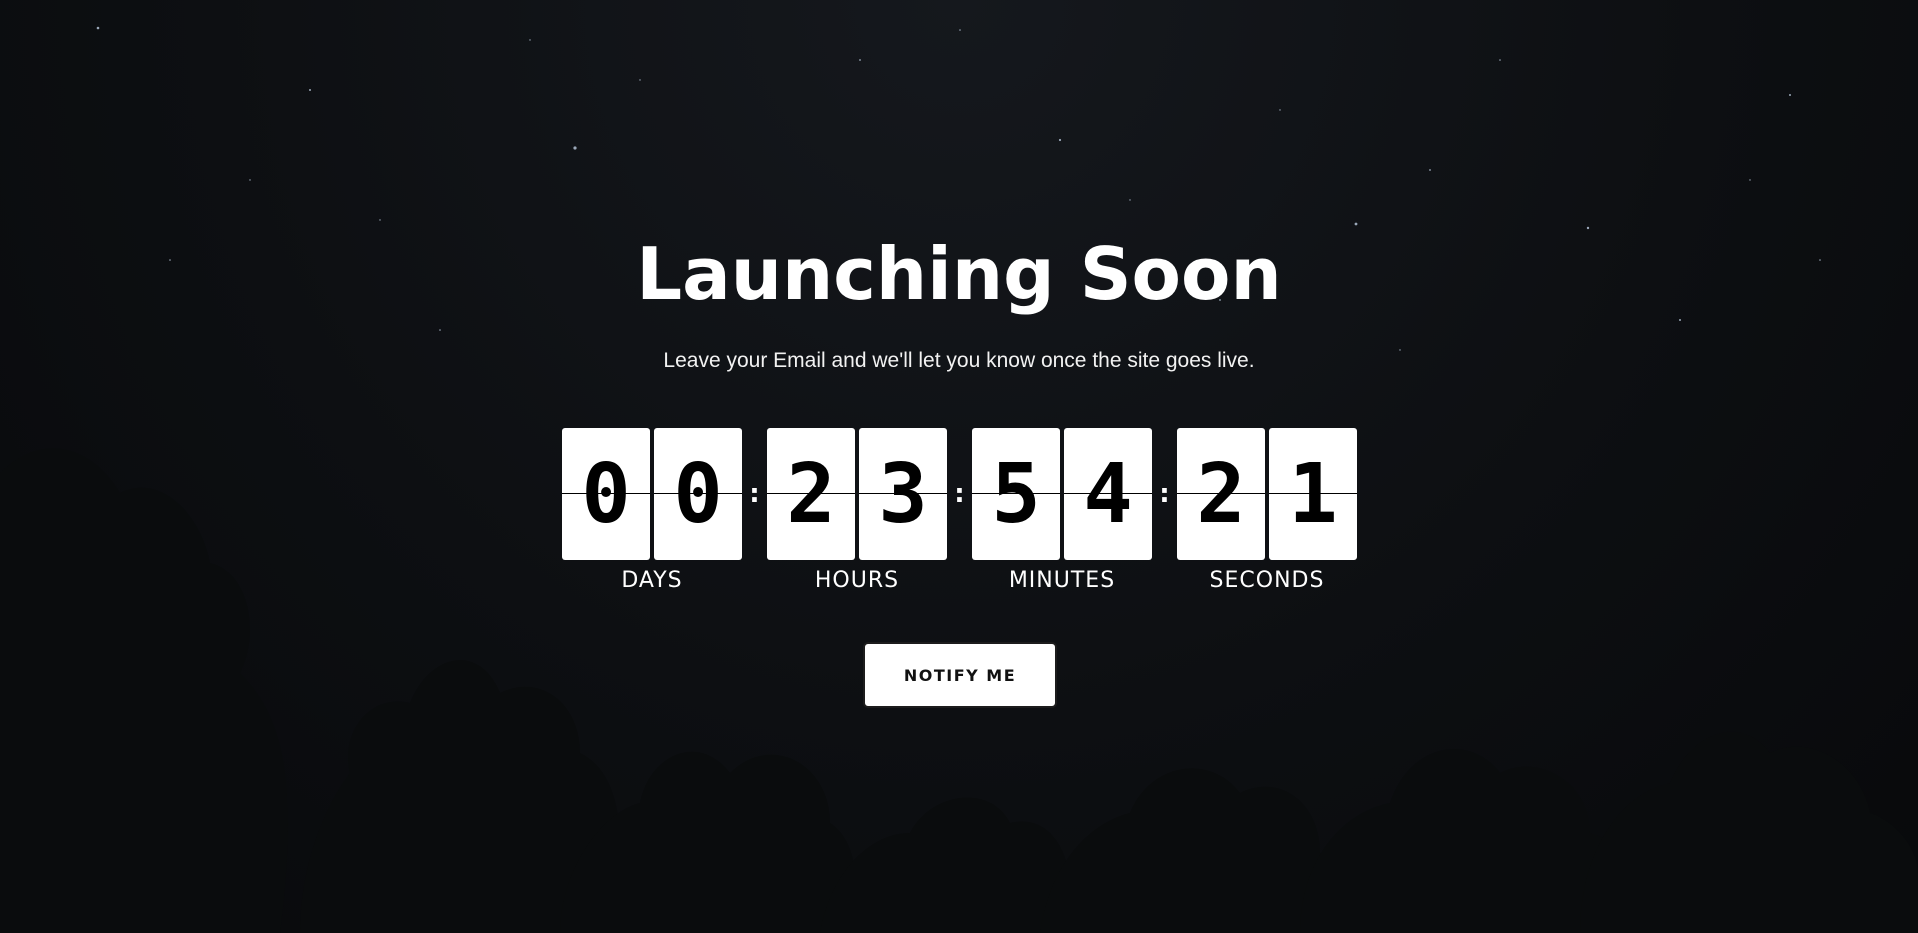  Describe the element at coordinates (1062, 494) in the screenshot. I see `minutes-digits: 5 4` at that location.